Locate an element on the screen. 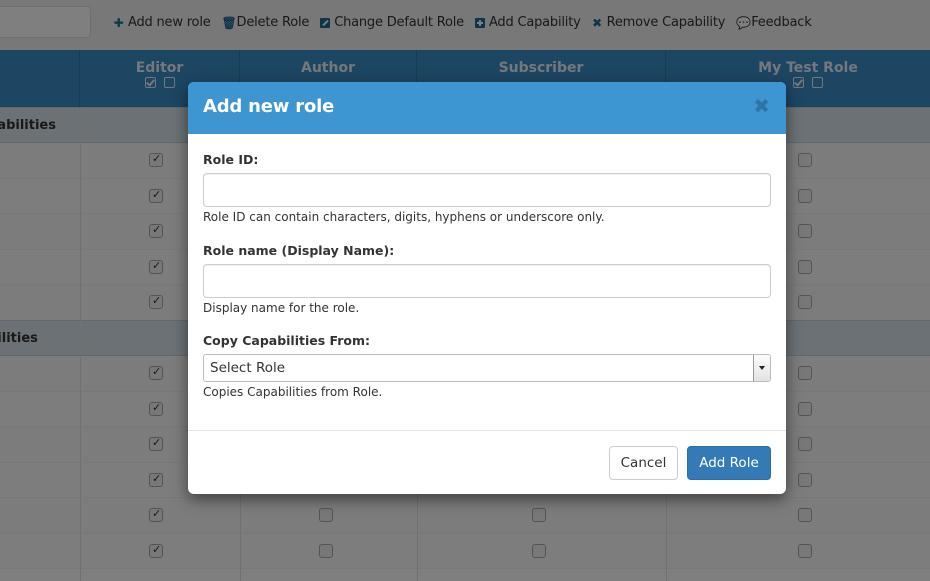 The height and width of the screenshot is (581, 930). modal-footer: Cancel Add Role is located at coordinates (487, 462).